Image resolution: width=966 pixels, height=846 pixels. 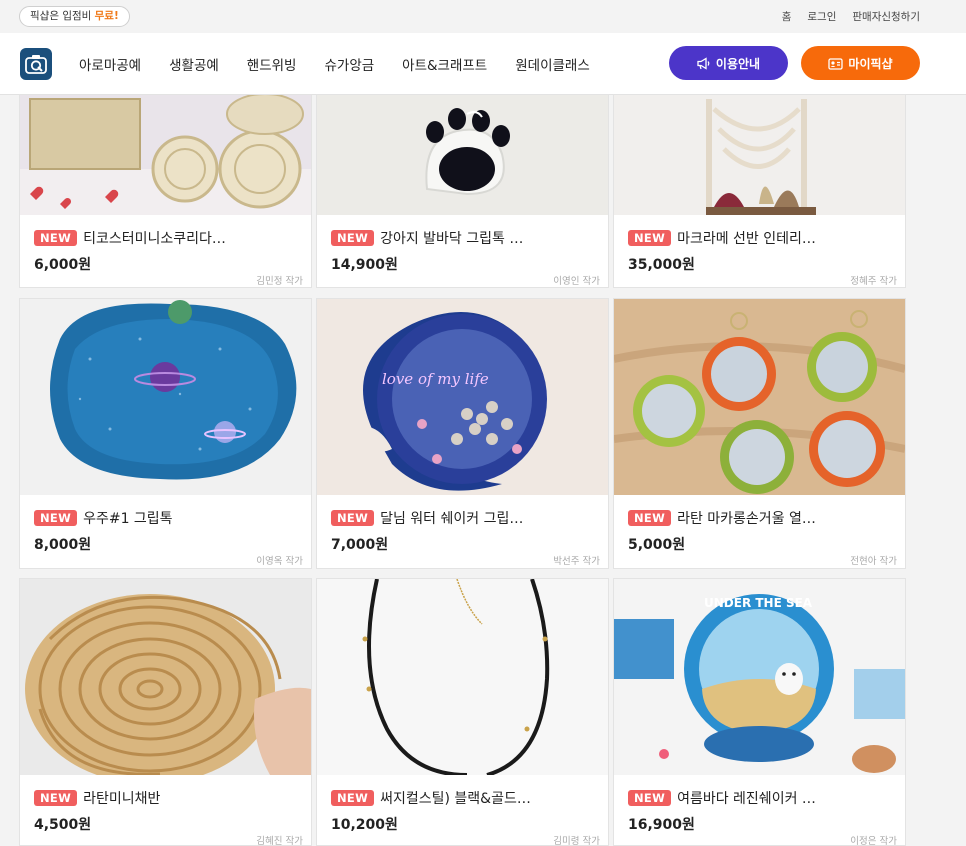 I want to click on promo-text: 픽샵은 입점비, so click(x=62, y=16).